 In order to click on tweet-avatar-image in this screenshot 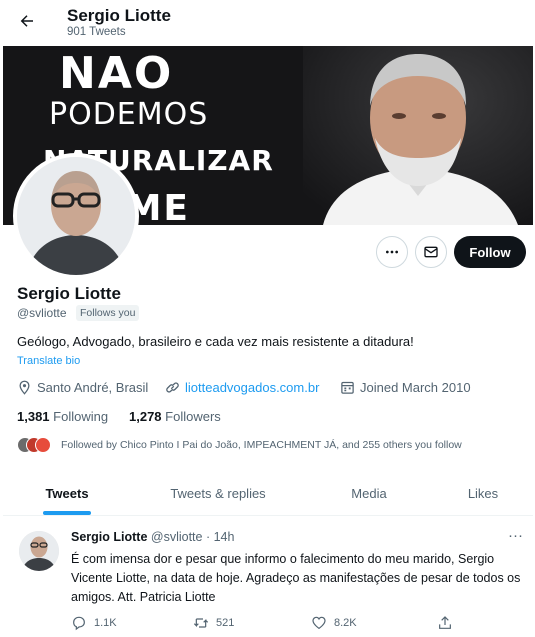, I will do `click(39, 551)`.